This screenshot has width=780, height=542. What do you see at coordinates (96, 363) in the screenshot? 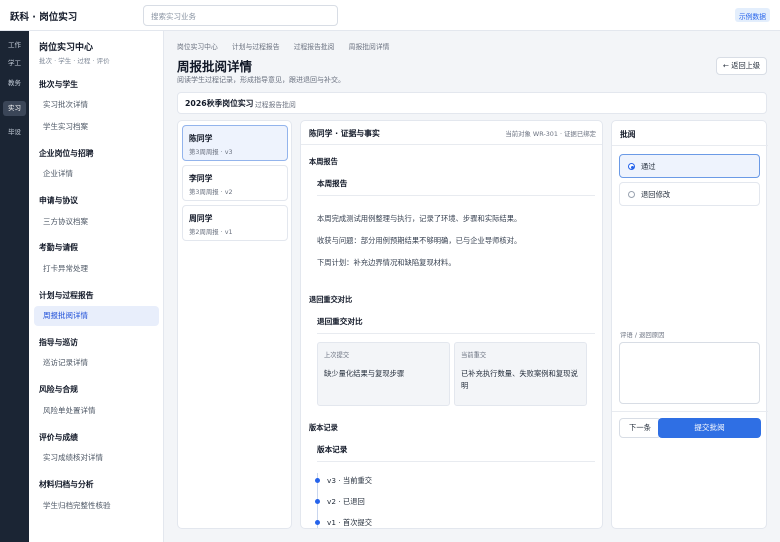
I see `sidebar-item-visit-record: 巡访记录详情` at bounding box center [96, 363].